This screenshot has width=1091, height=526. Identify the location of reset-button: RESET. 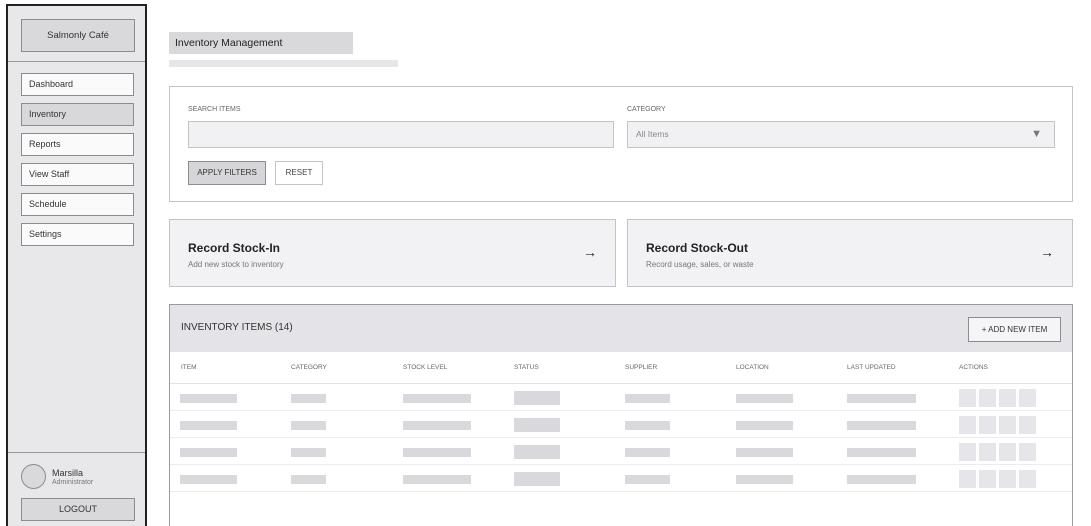
(299, 173).